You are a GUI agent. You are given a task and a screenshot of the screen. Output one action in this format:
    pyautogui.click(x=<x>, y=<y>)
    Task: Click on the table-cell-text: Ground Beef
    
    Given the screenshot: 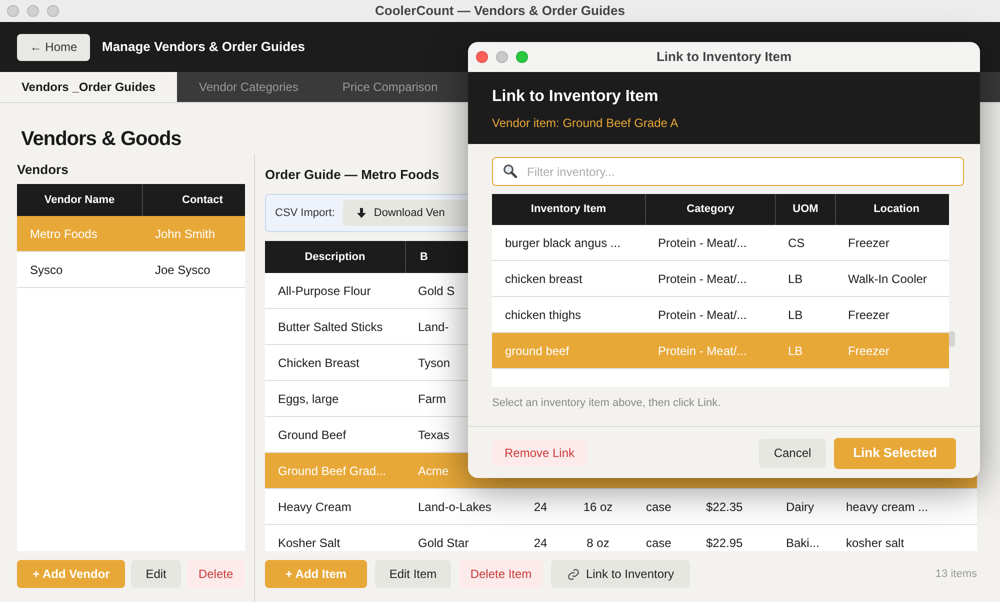 What is the action you would take?
    pyautogui.click(x=312, y=435)
    